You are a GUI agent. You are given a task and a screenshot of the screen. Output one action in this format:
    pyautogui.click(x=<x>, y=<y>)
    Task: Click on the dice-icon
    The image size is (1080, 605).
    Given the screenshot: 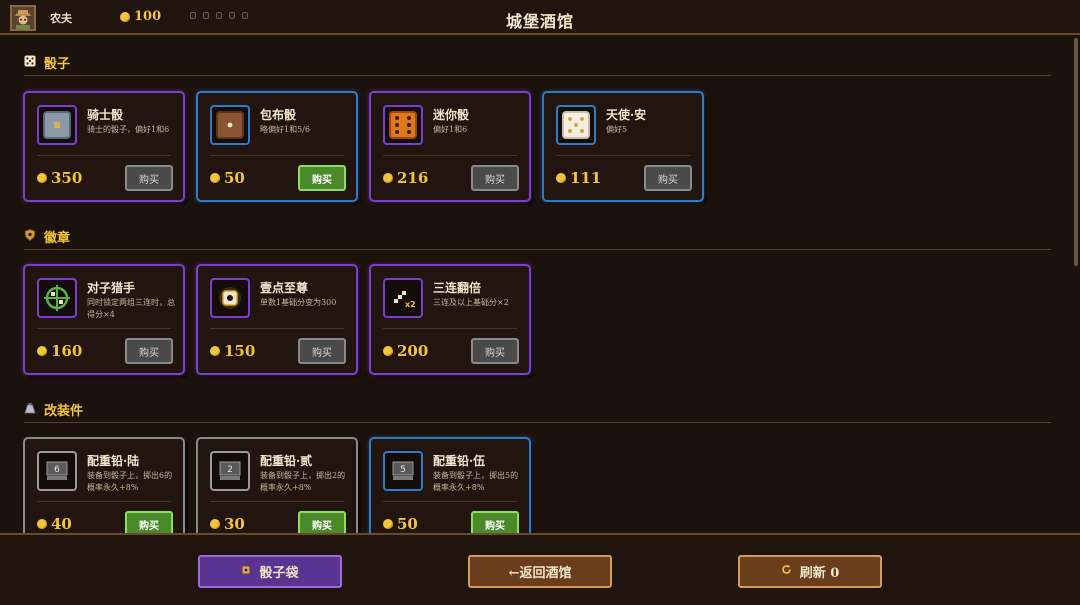 What is the action you would take?
    pyautogui.click(x=30, y=61)
    